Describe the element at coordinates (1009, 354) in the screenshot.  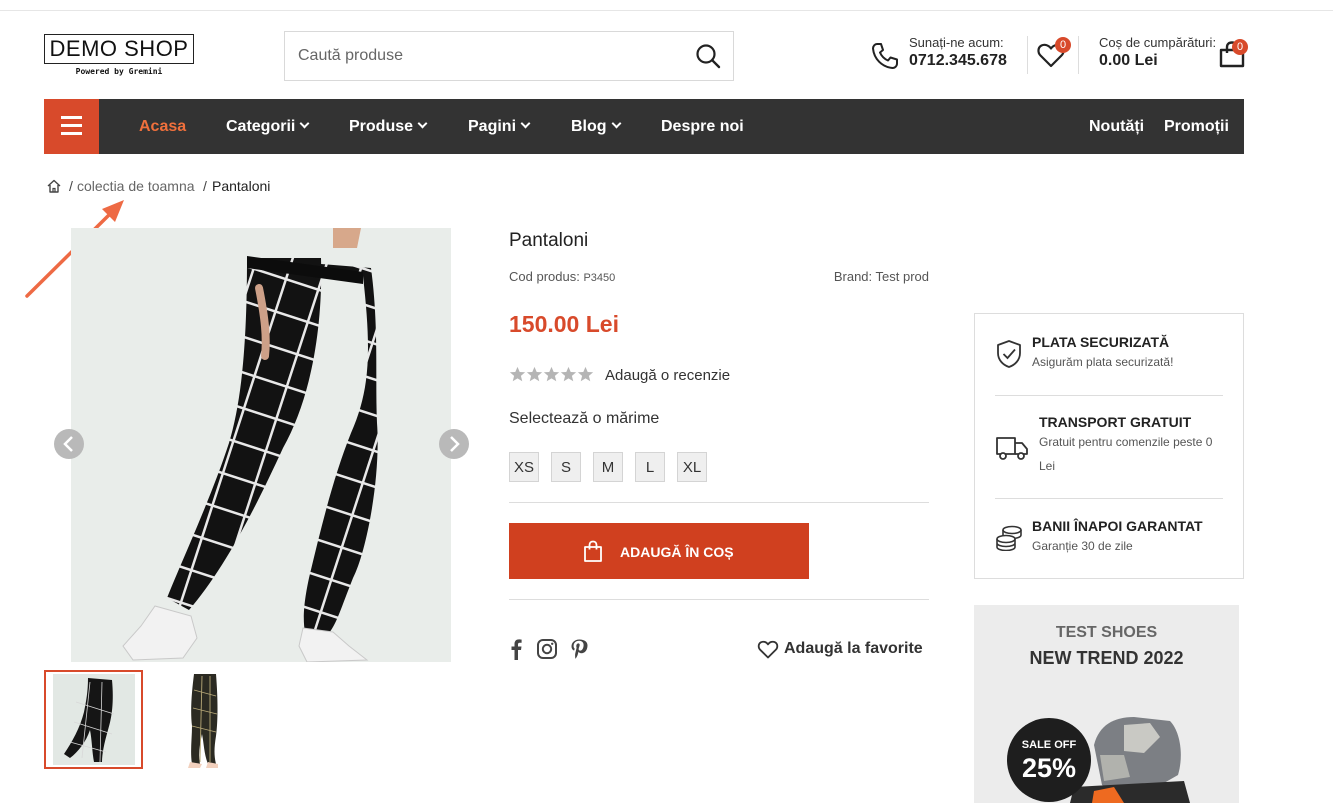
I see `shield-check-icon` at that location.